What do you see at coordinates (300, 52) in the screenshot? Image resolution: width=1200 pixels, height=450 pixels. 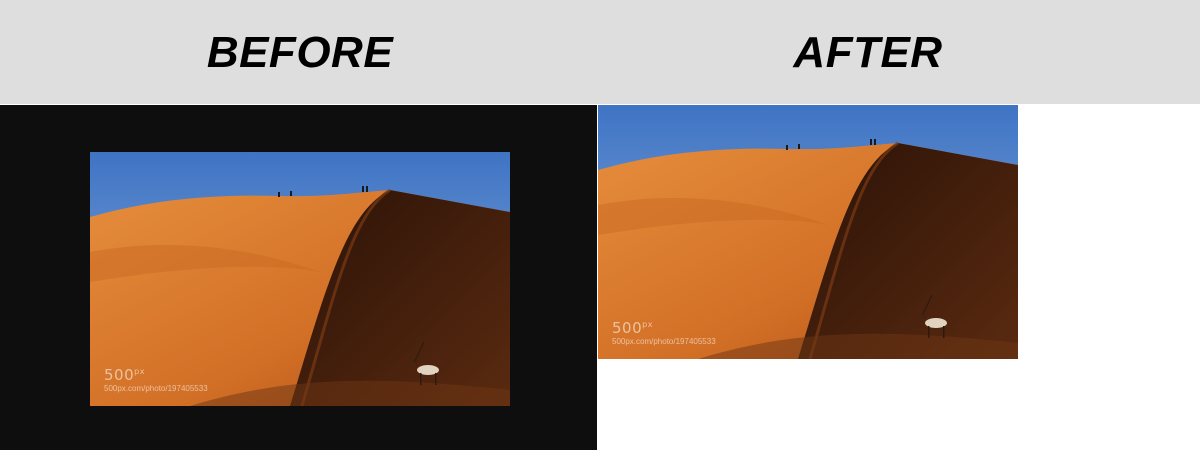 I see `before-label: BEFORE` at bounding box center [300, 52].